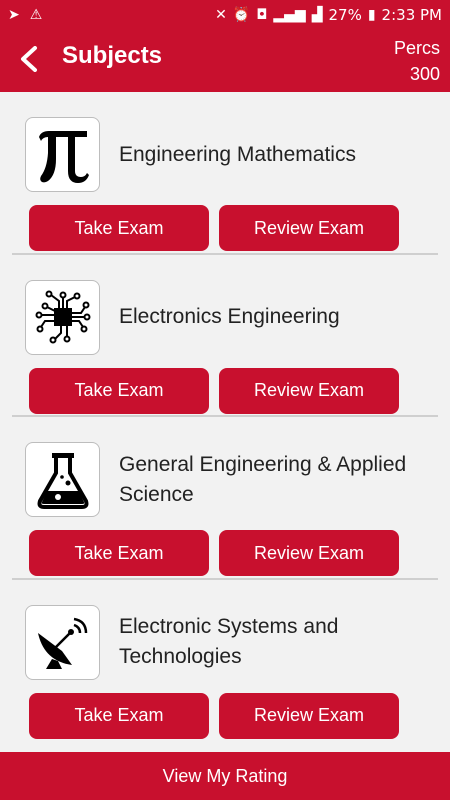 This screenshot has height=800, width=450. I want to click on chevron-left-icon, so click(29, 59).